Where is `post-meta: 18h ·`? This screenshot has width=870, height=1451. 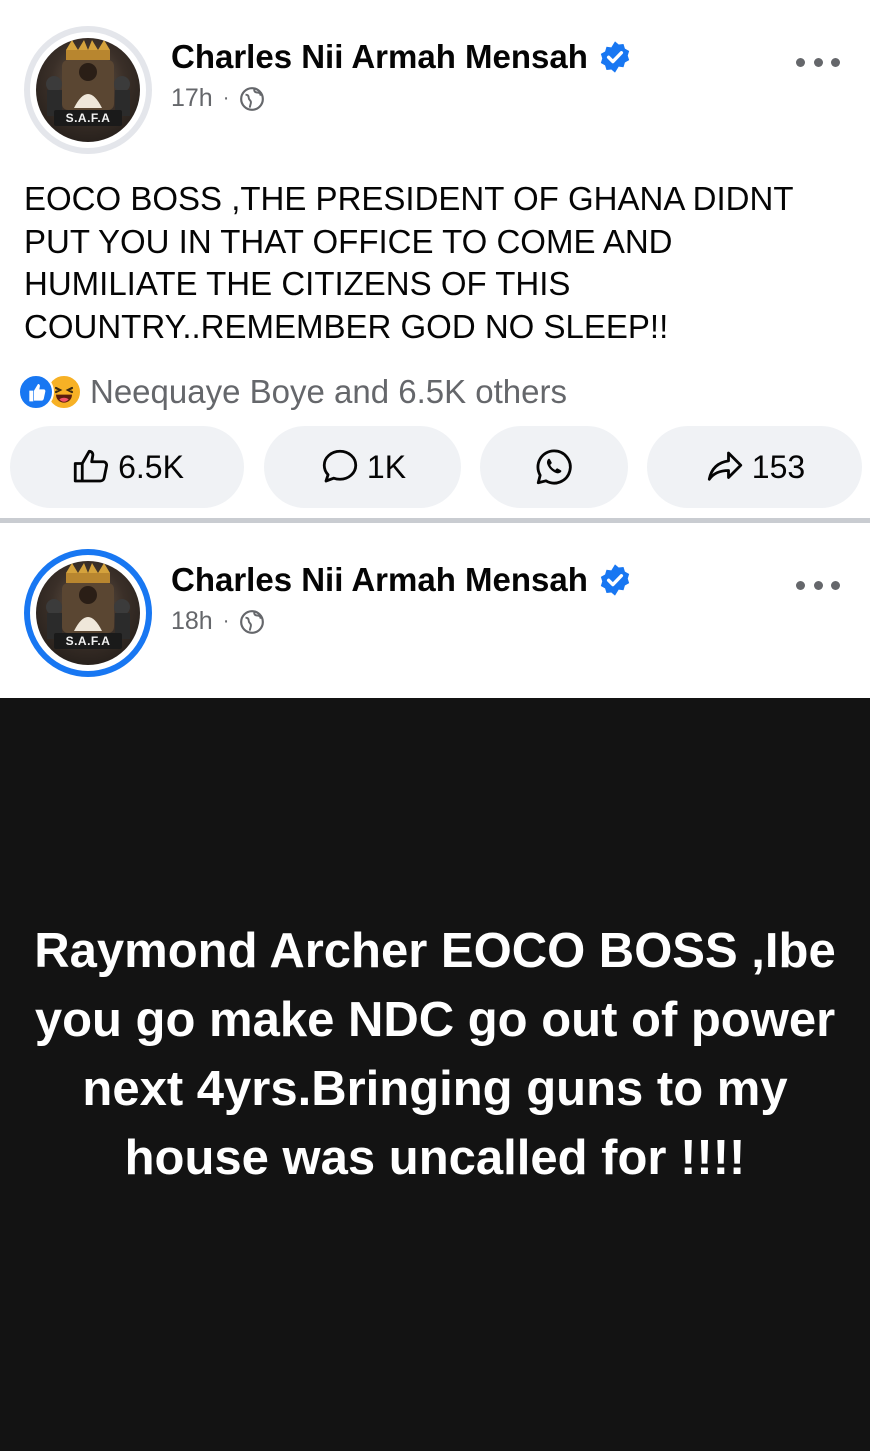 post-meta: 18h · is located at coordinates (218, 621).